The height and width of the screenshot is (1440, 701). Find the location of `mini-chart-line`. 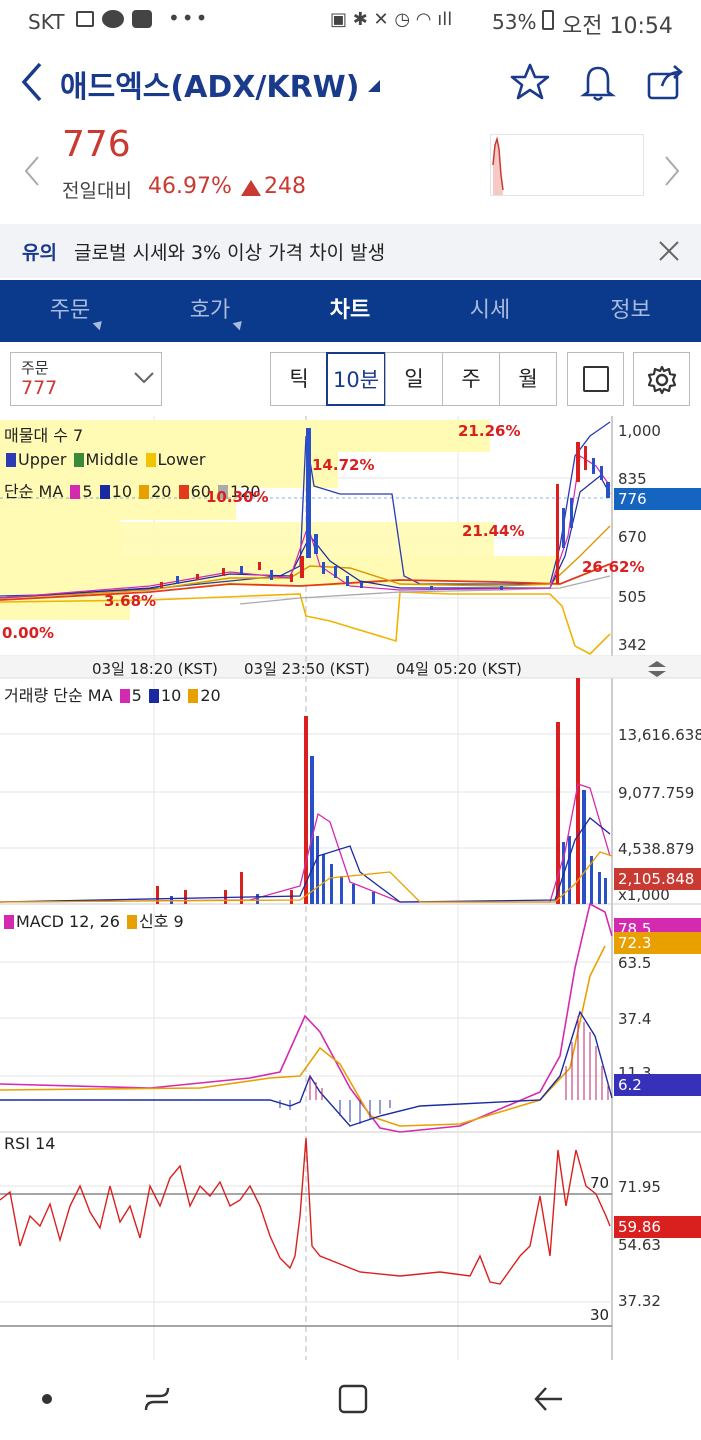

mini-chart-line is located at coordinates (498, 165).